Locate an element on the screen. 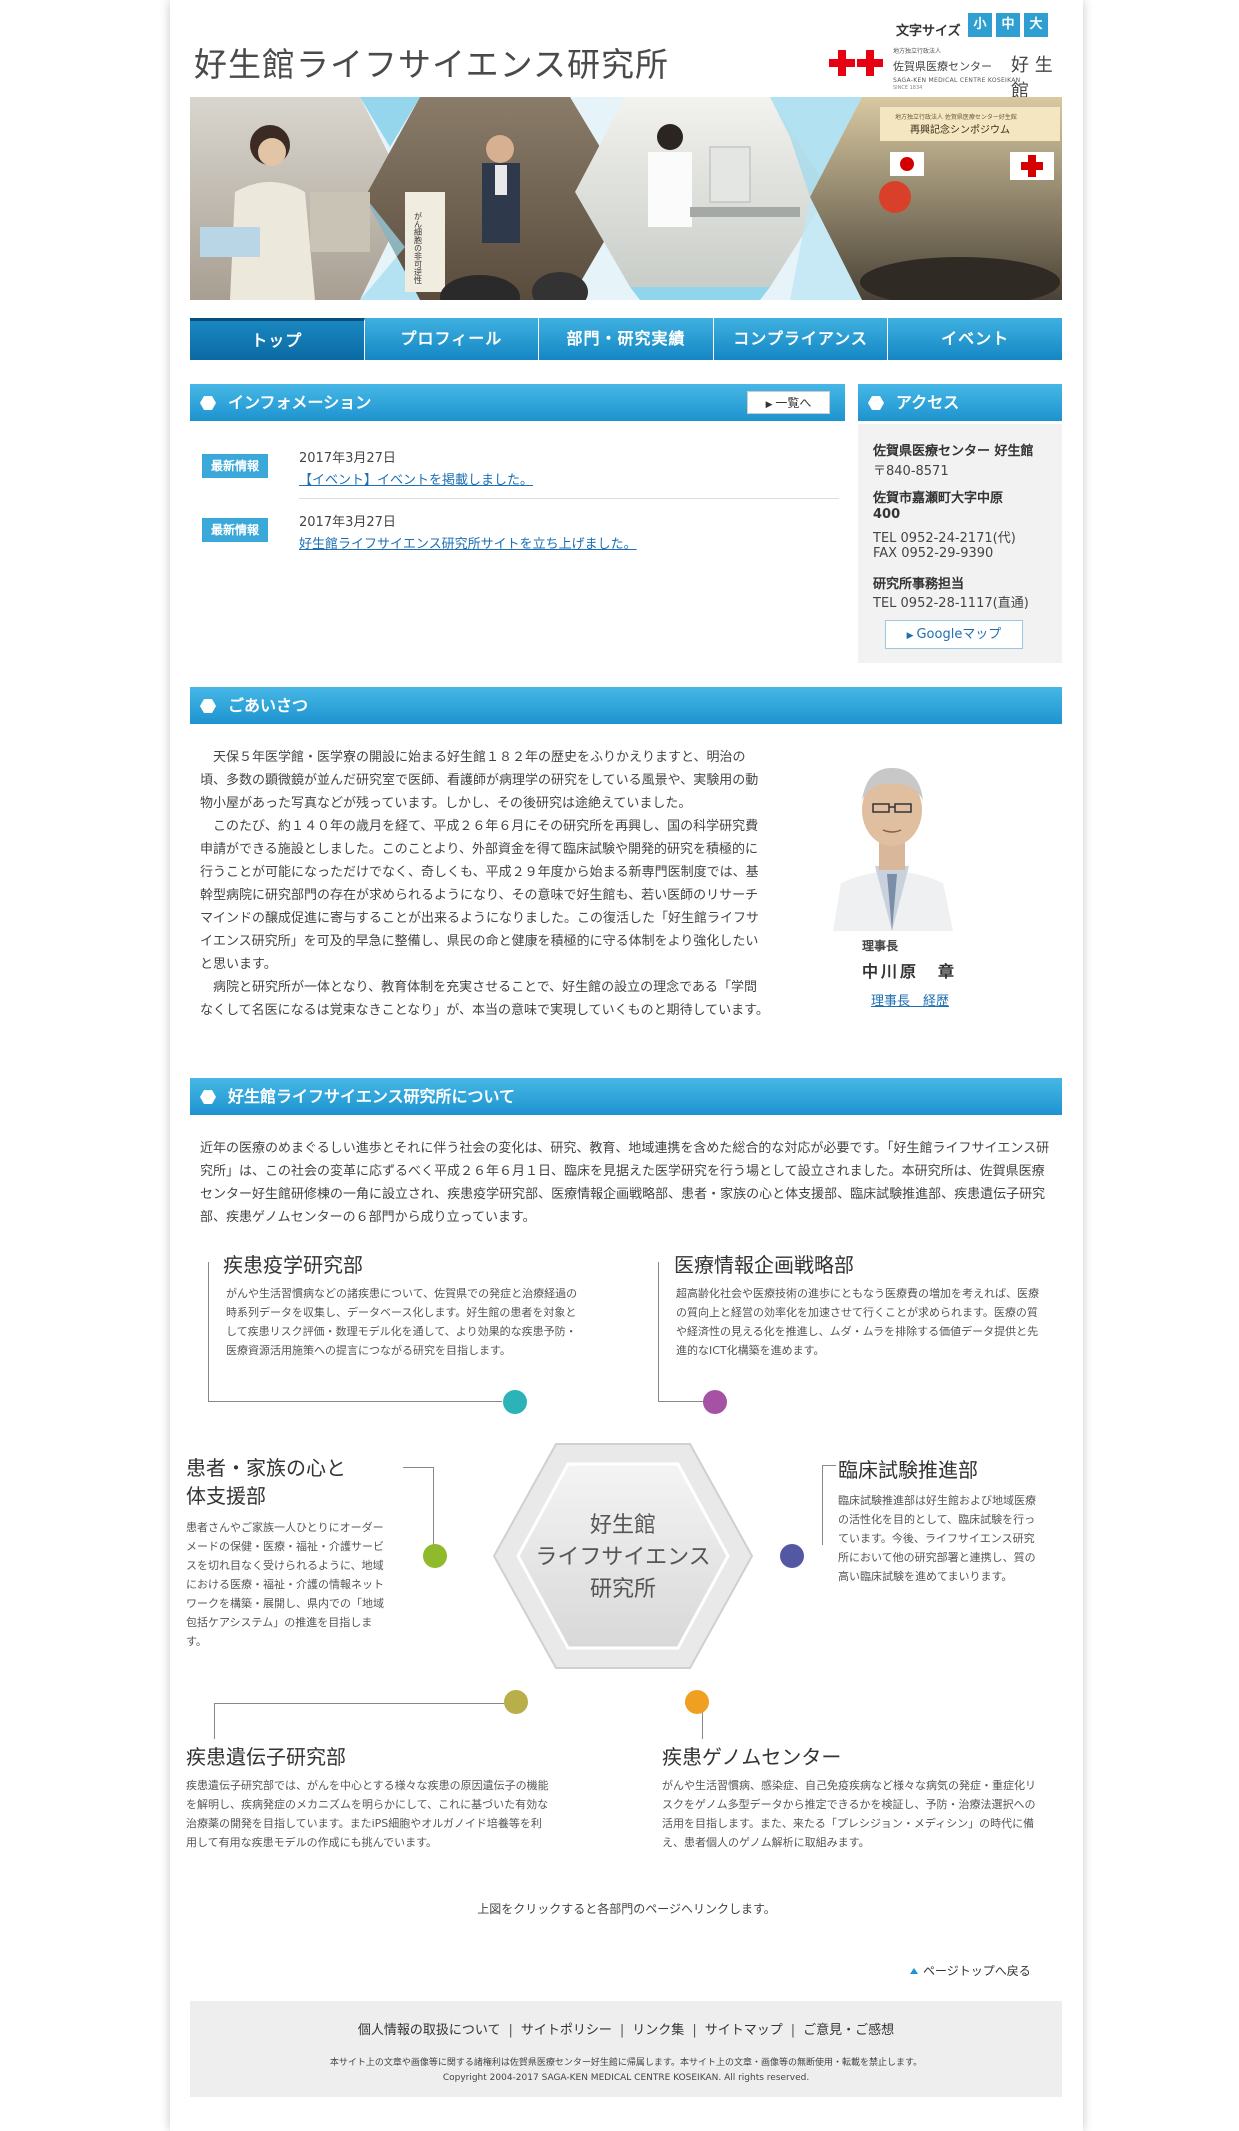 The height and width of the screenshot is (2131, 1239). access-address-number: 400 is located at coordinates (887, 514).